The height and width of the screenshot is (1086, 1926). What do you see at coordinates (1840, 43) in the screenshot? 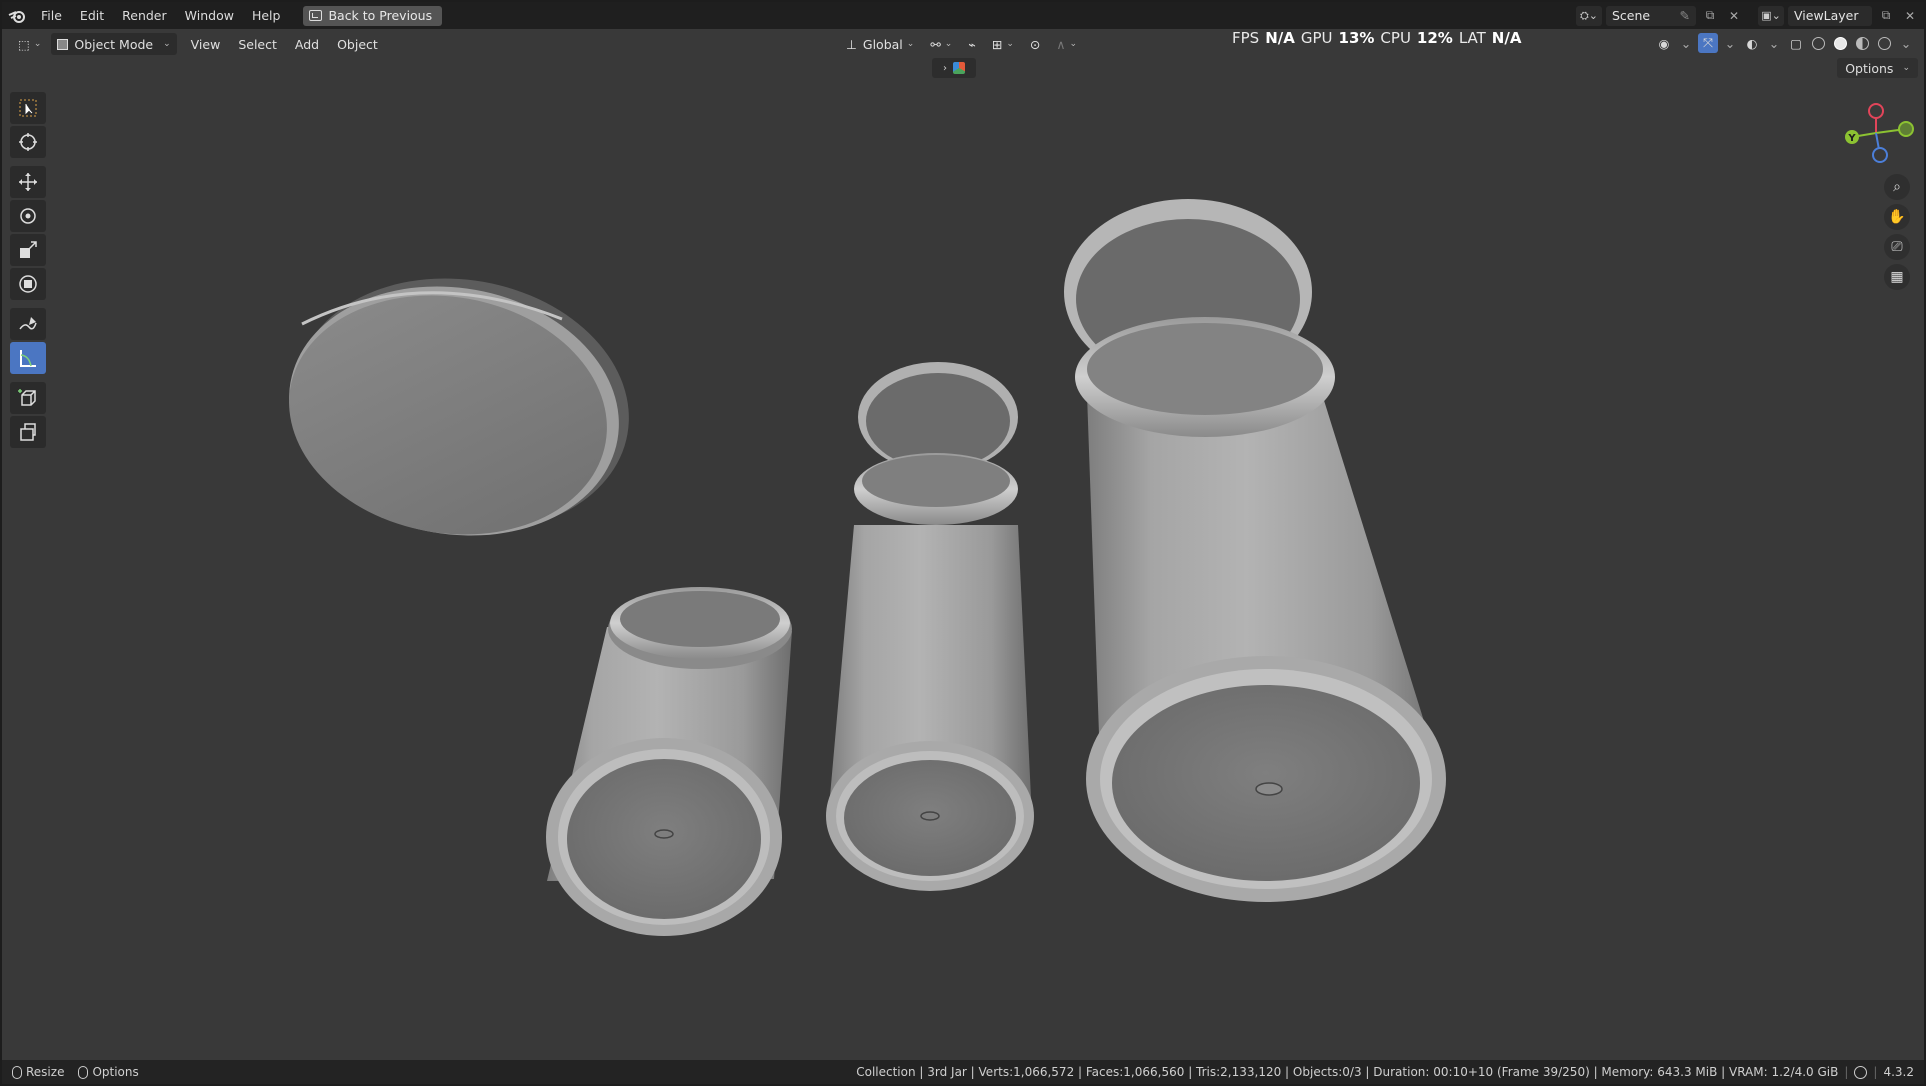
I see `solid-shading-icon` at bounding box center [1840, 43].